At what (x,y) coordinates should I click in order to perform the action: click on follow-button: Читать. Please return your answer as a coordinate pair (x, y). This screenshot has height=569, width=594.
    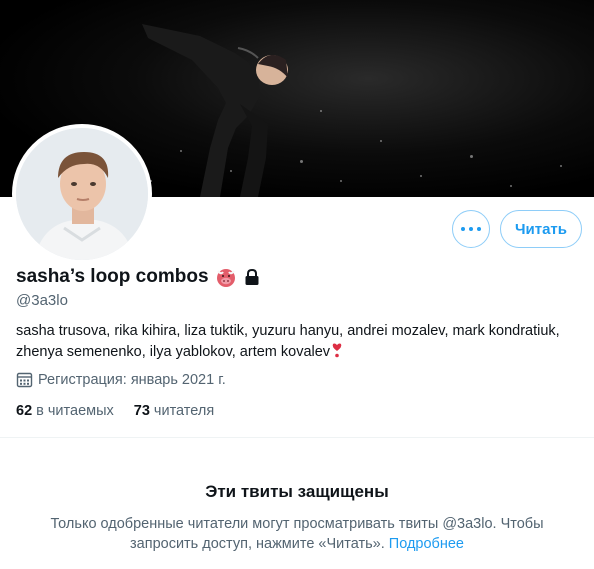
    Looking at the image, I should click on (541, 229).